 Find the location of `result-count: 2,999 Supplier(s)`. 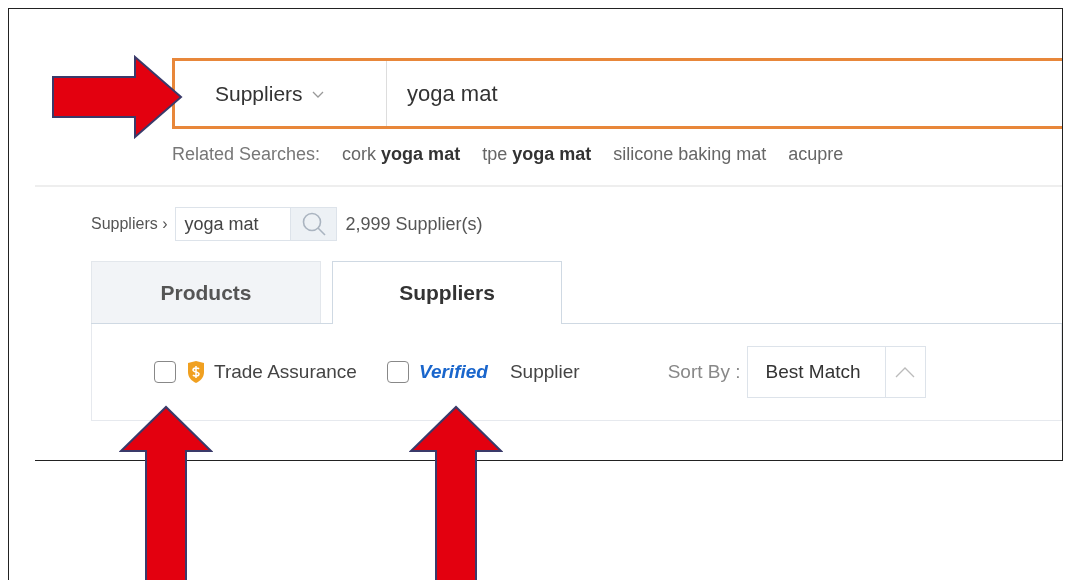

result-count: 2,999 Supplier(s) is located at coordinates (414, 224).